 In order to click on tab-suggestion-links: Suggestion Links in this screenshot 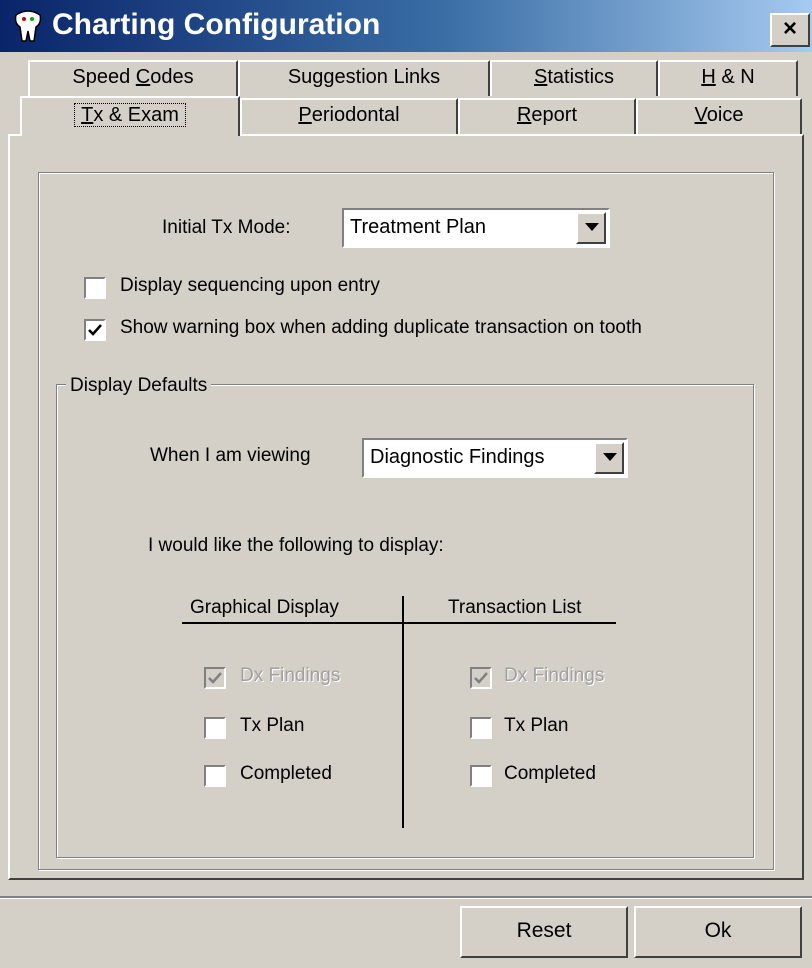, I will do `click(364, 78)`.